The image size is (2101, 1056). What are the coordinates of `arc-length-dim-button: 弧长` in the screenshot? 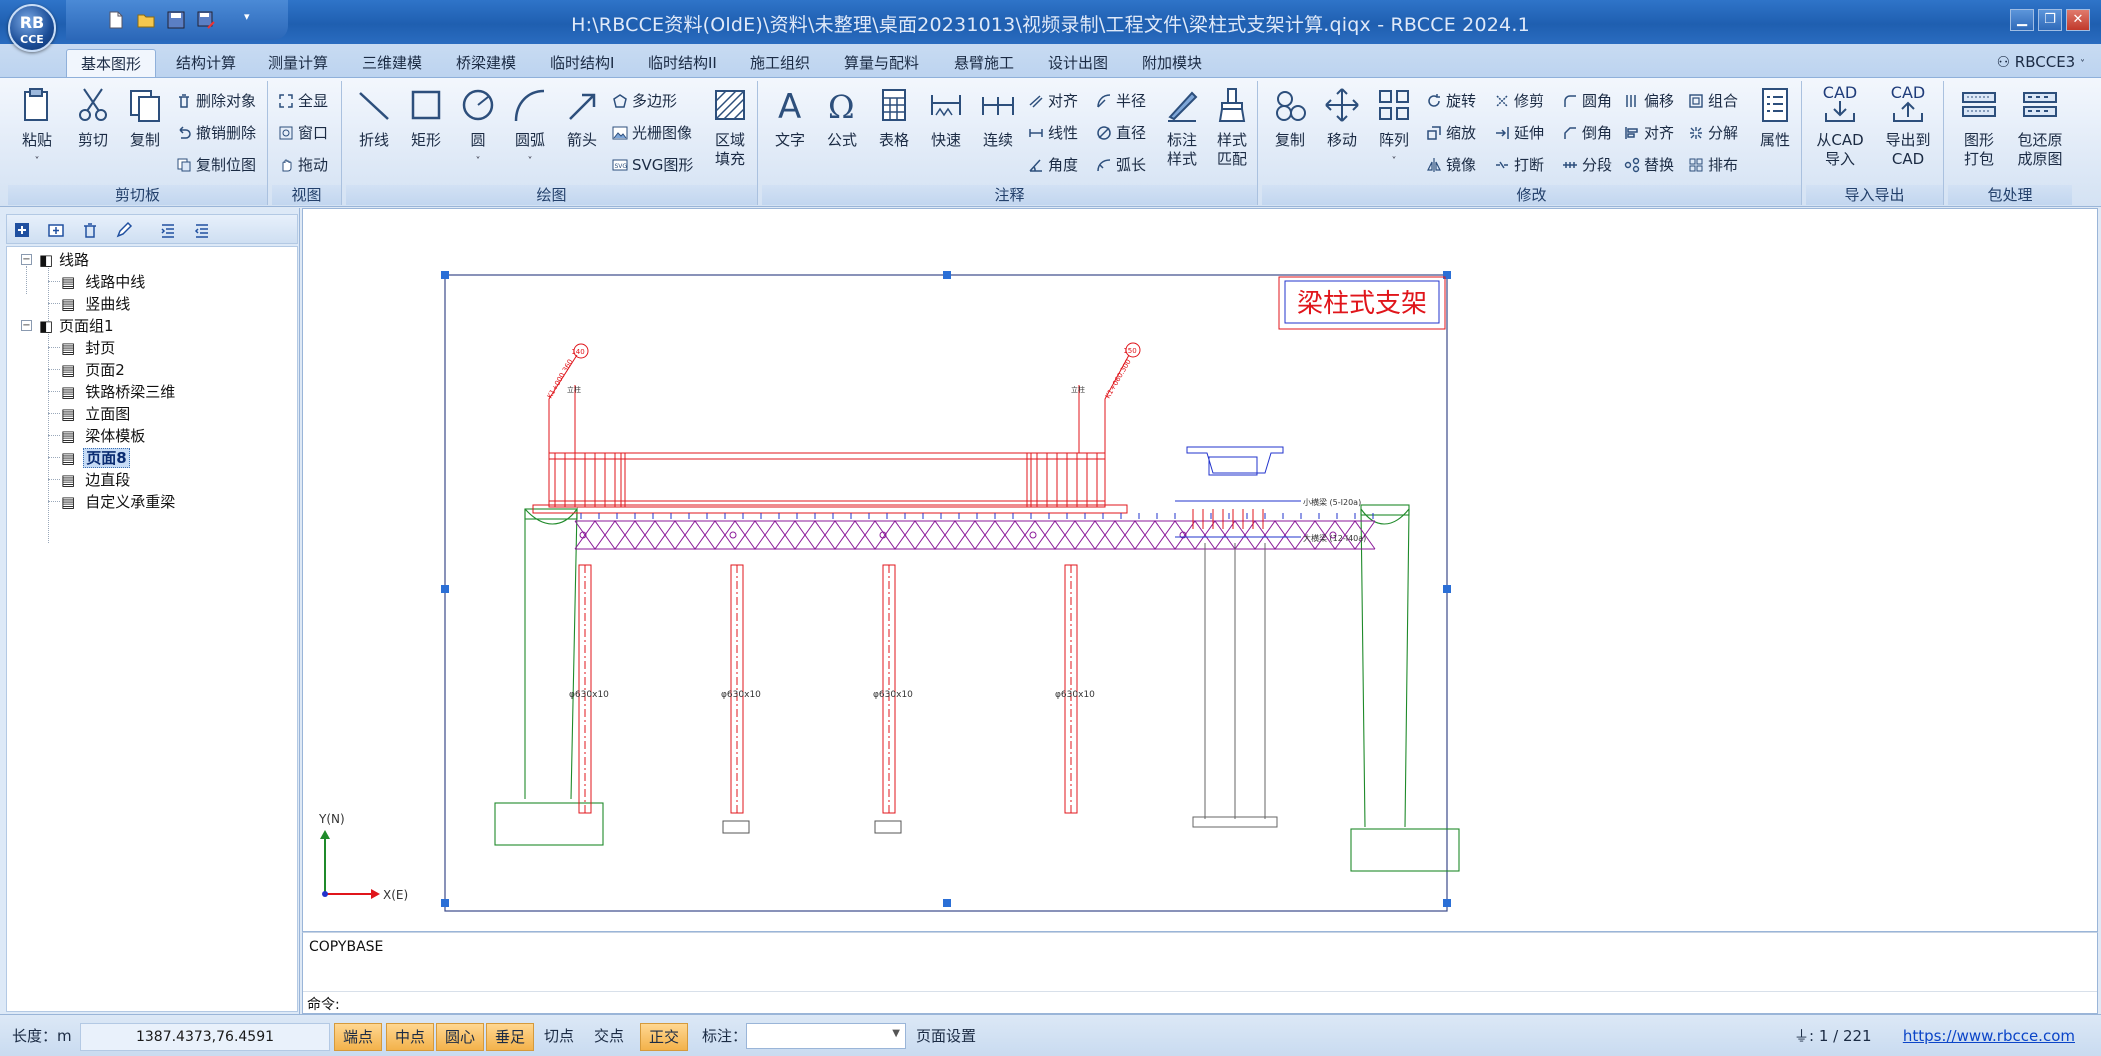 It's located at (1121, 165).